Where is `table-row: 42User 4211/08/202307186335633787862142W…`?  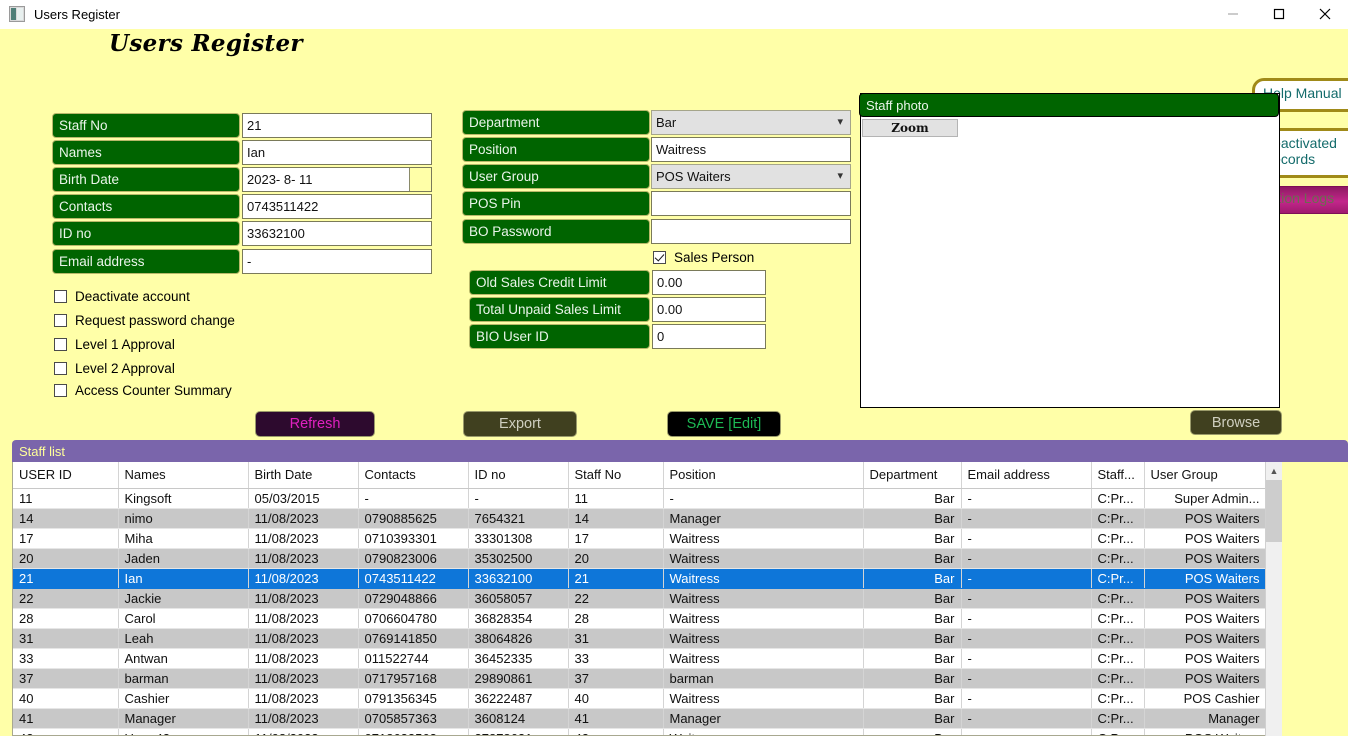 table-row: 42User 4211/08/202307186335633787862142W… is located at coordinates (647, 731).